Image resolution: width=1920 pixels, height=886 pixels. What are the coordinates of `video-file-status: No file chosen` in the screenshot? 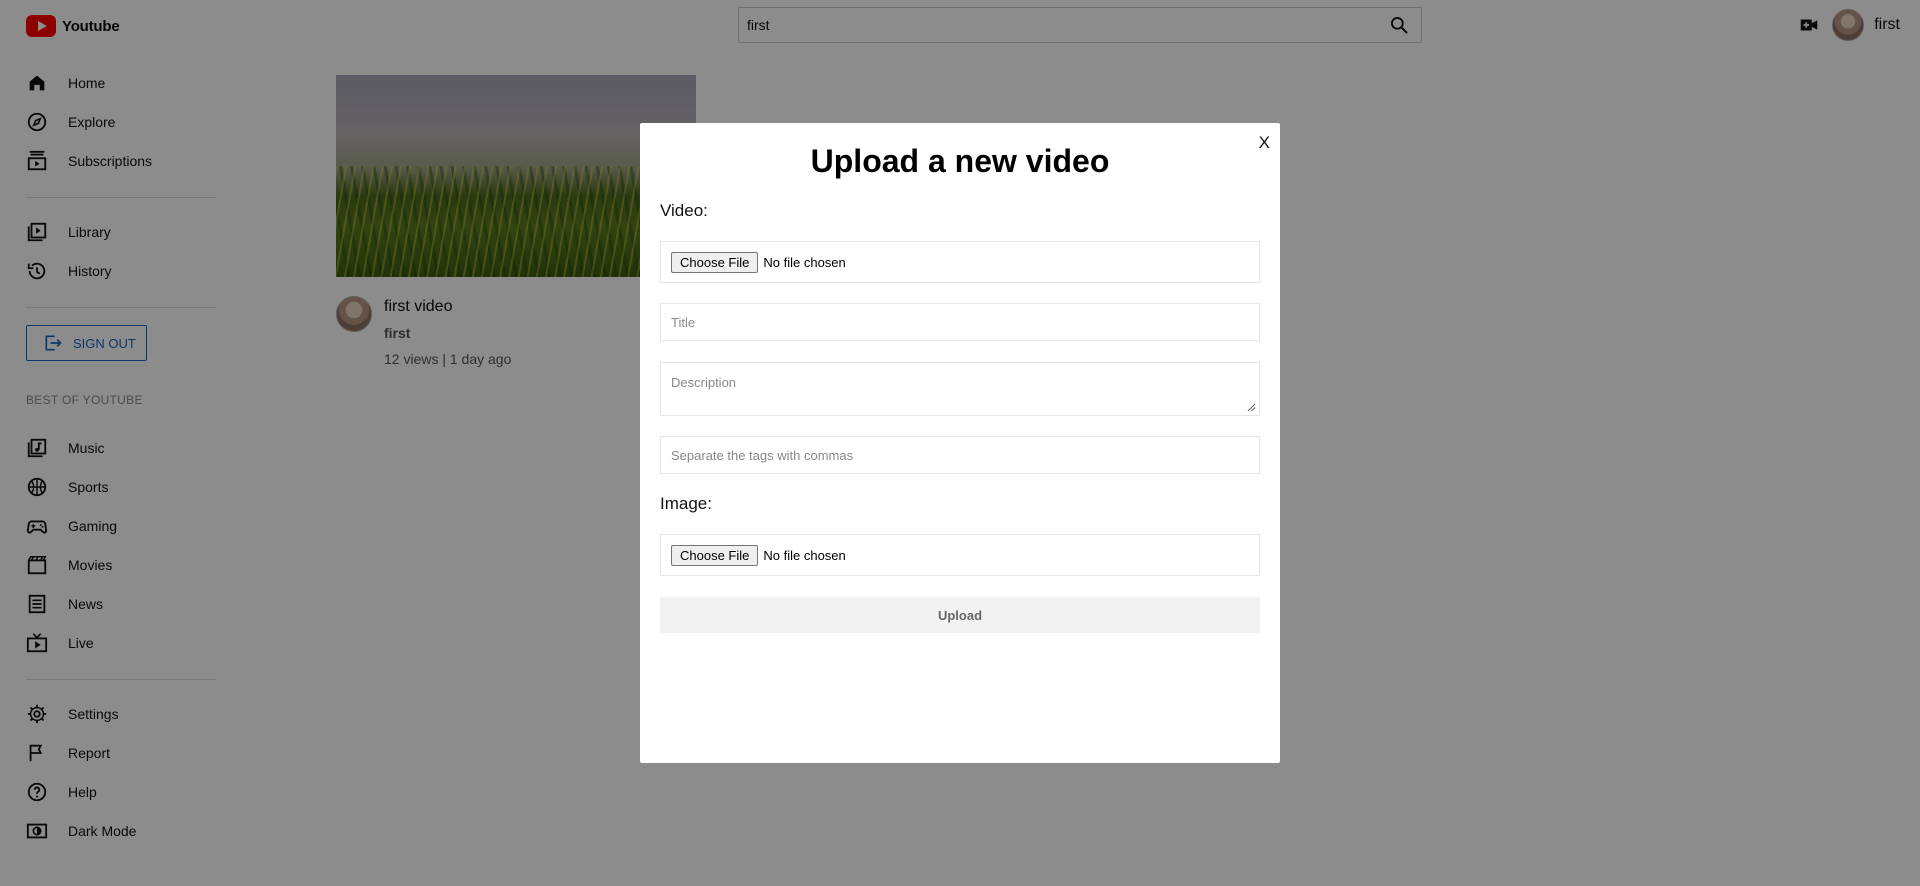 It's located at (804, 262).